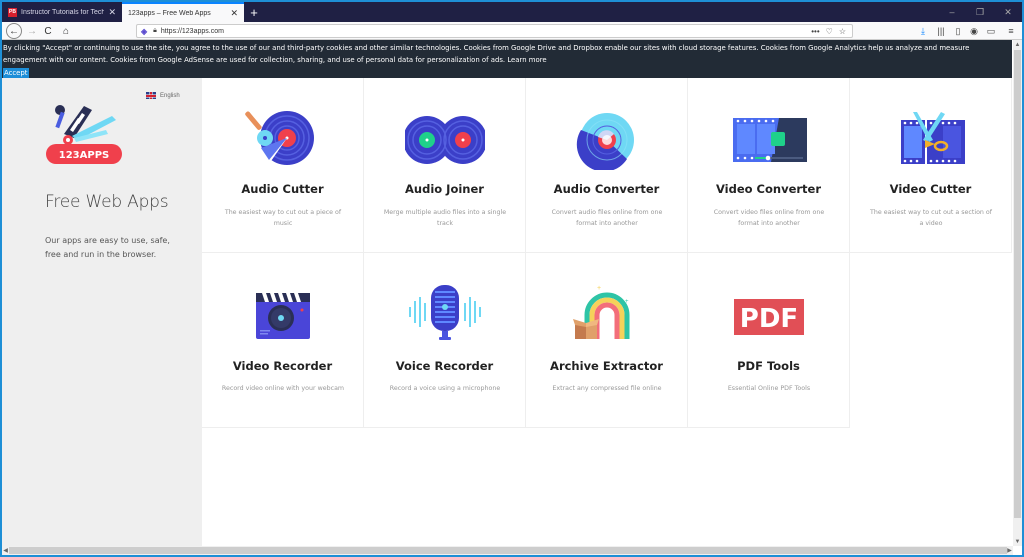 The height and width of the screenshot is (557, 1024). Describe the element at coordinates (16, 72) in the screenshot. I see `accept-button: Accept` at that location.